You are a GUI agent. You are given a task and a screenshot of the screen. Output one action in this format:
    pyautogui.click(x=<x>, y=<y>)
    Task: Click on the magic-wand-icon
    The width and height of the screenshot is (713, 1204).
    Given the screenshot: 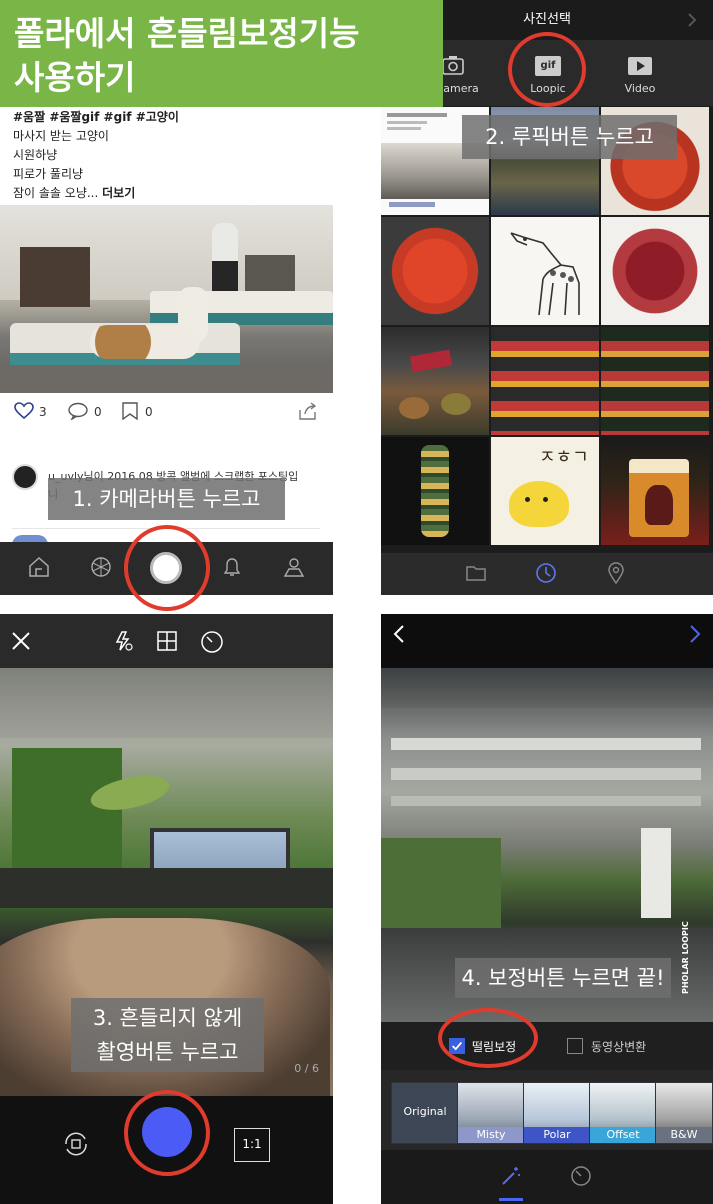 What is the action you would take?
    pyautogui.click(x=511, y=1176)
    